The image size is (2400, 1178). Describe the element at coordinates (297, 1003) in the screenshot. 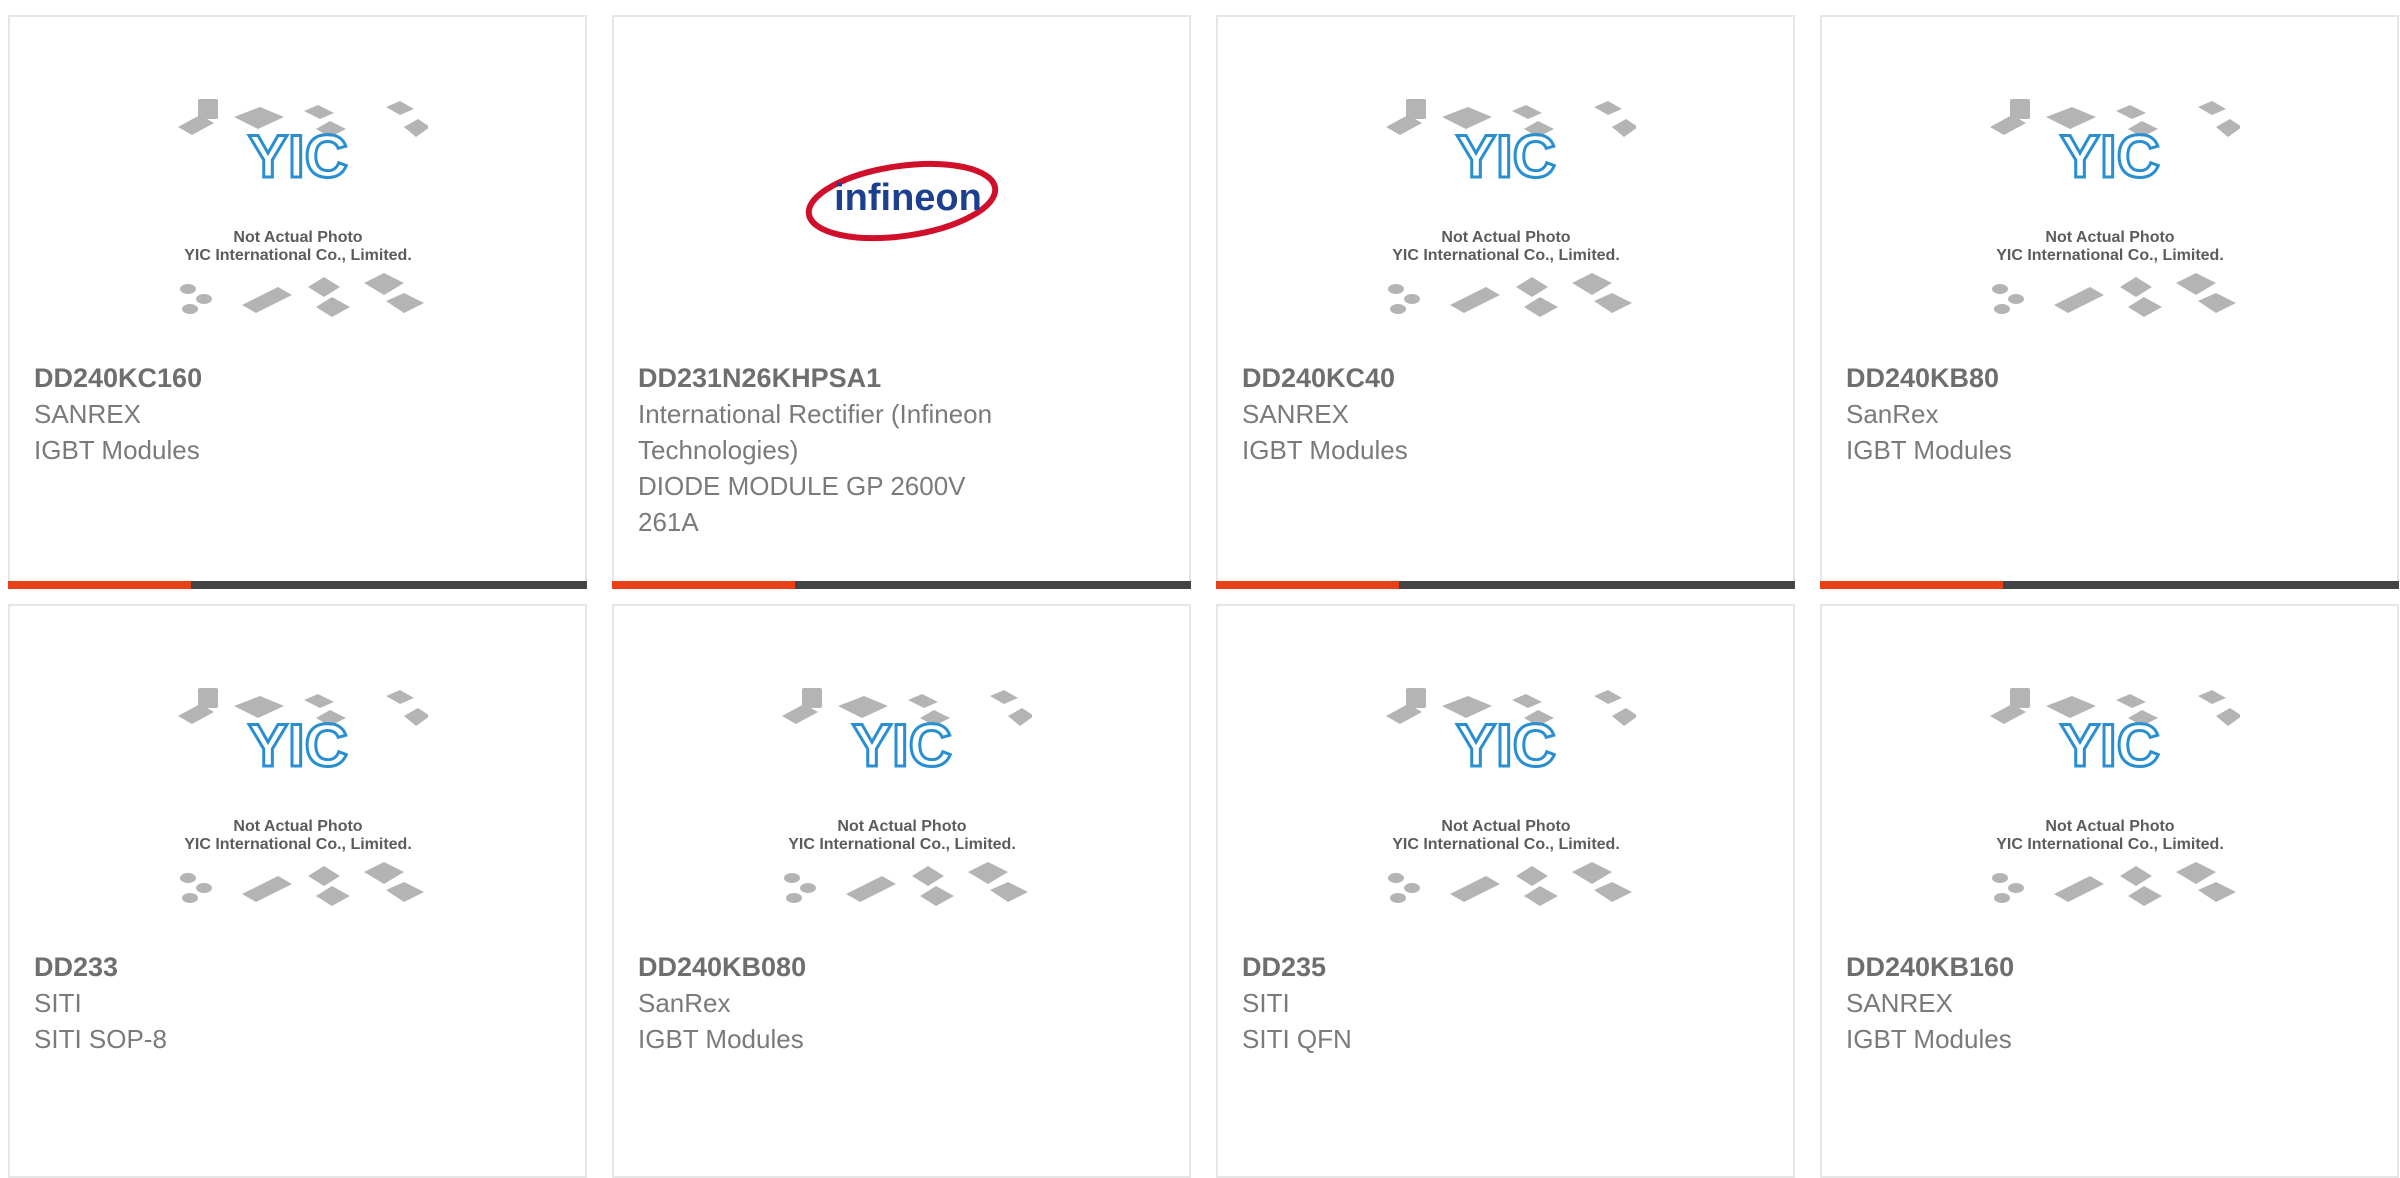

I see `product-info: DD233 SITI SITI SOP-8` at that location.